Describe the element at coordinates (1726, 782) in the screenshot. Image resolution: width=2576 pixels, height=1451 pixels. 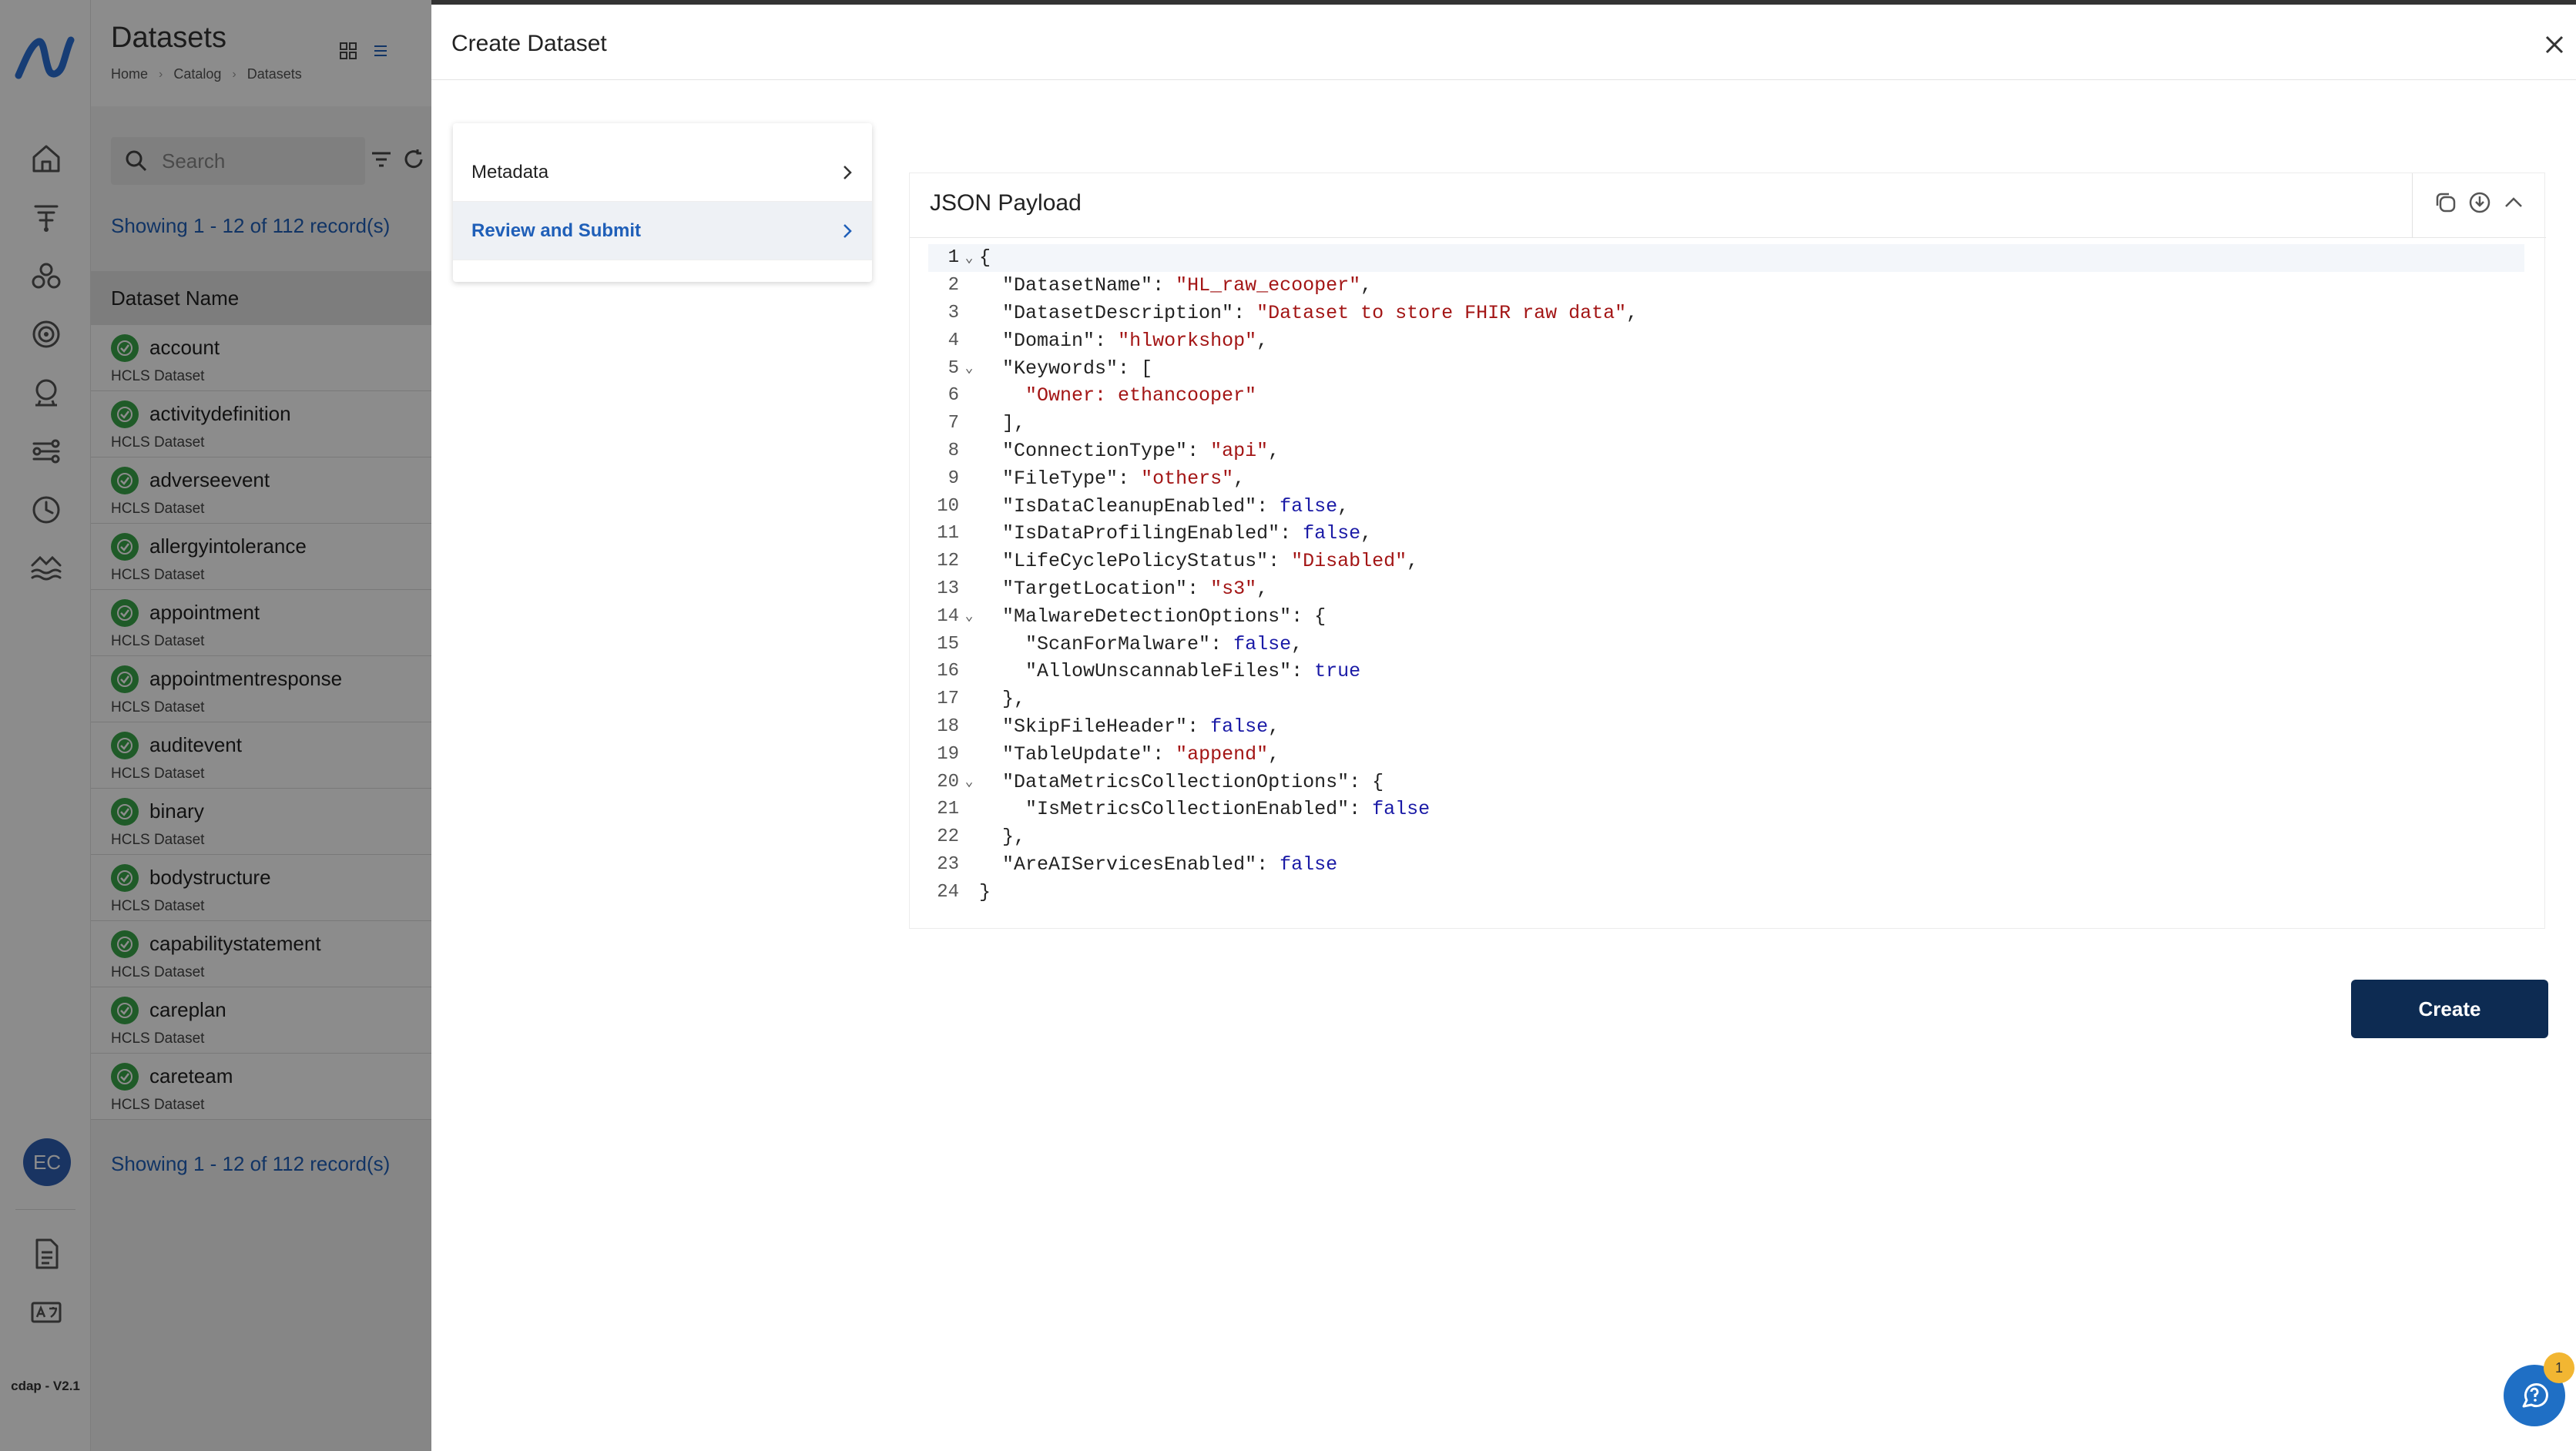
I see `code-line: 20 ⌄ "DataMetricsCollectionOptions": {` at that location.